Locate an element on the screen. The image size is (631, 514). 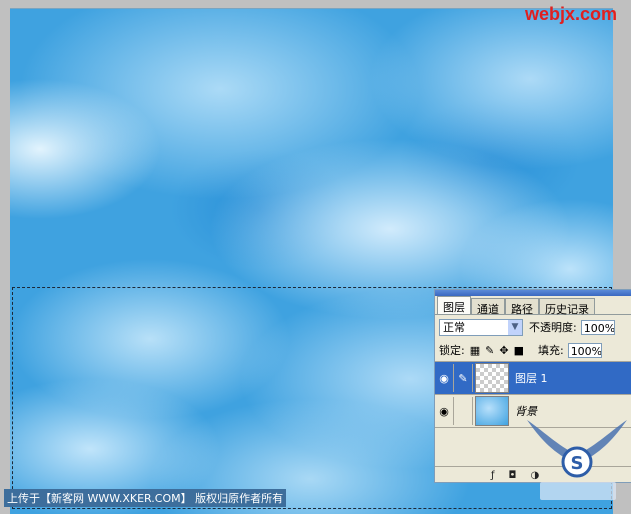
blend-mode-select: 正常 ▼ is located at coordinates (481, 327).